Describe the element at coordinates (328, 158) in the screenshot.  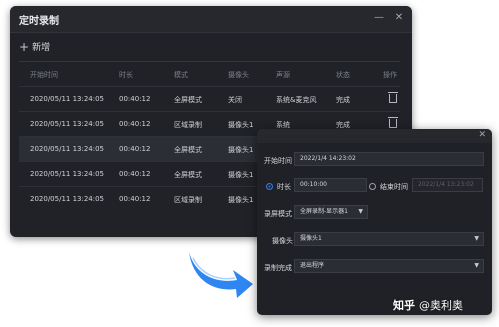
I see `start-time-value: 2022/1/4 14:23:02` at that location.